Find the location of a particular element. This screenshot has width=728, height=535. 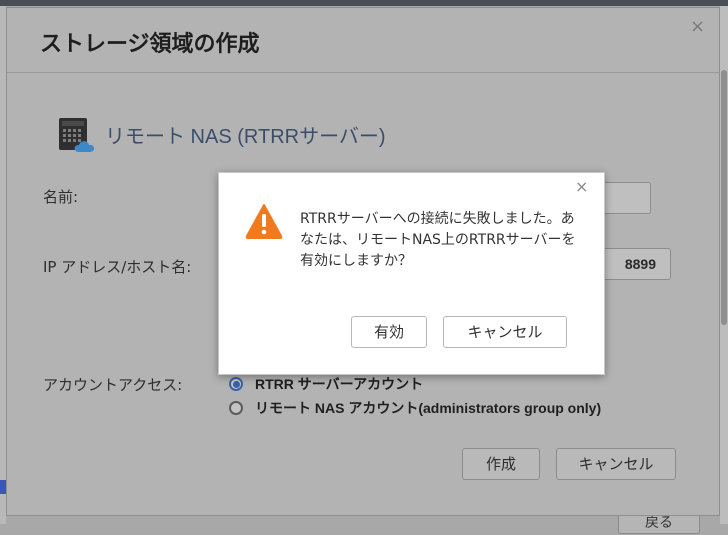

dialog-cancel-button: キャンセル is located at coordinates (616, 464).